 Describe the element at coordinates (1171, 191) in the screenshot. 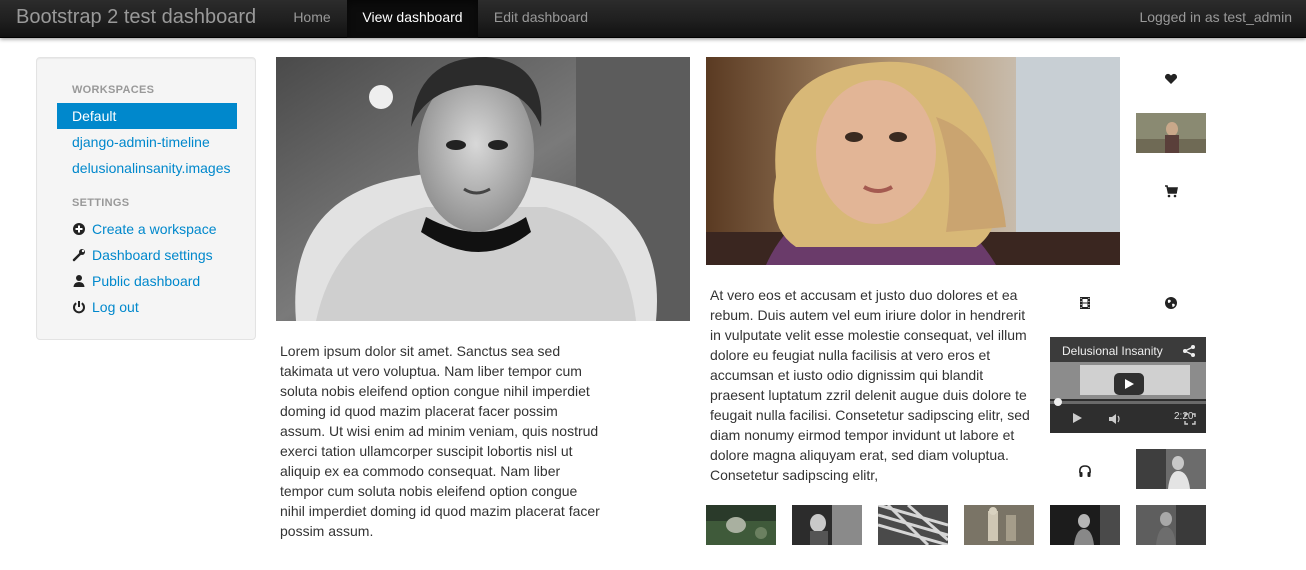

I see `cart-icon` at that location.